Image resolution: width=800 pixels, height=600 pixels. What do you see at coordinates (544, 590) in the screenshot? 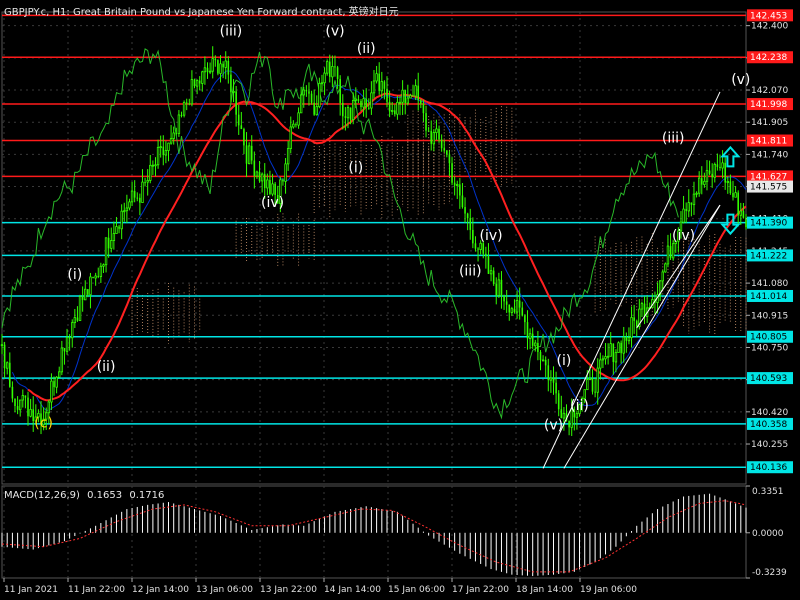
I see `x-tick-label: 18 Jan 14:00` at bounding box center [544, 590].